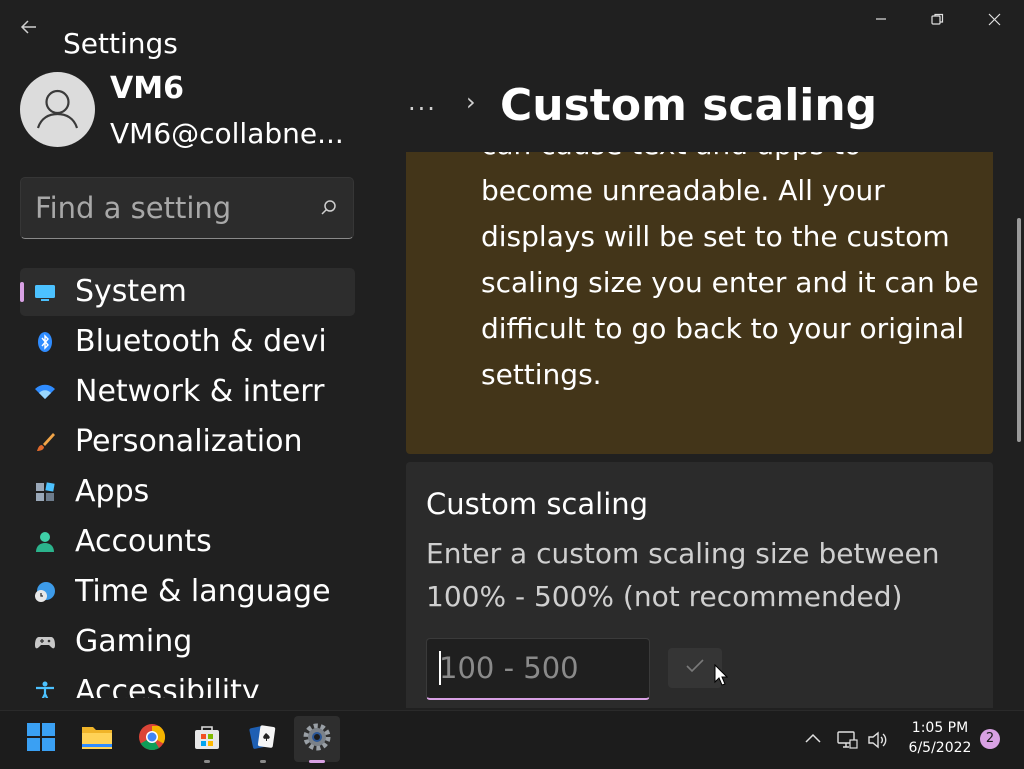 This screenshot has width=1024, height=769. Describe the element at coordinates (1019, 330) in the screenshot. I see `scrollbar-thumb` at that location.